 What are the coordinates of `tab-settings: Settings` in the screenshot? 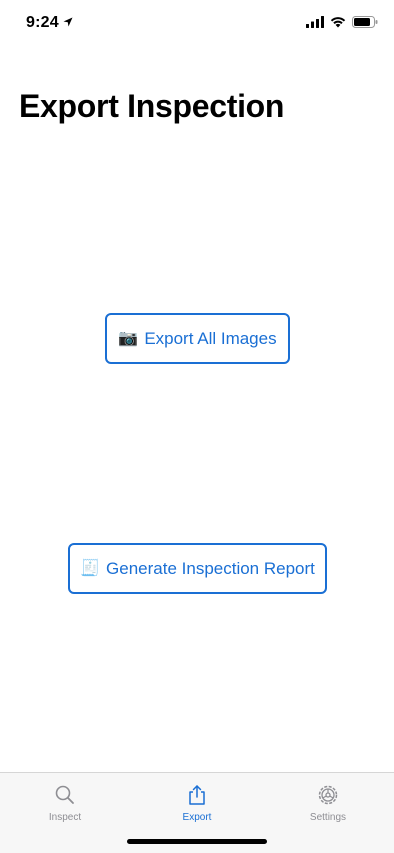 It's located at (328, 803).